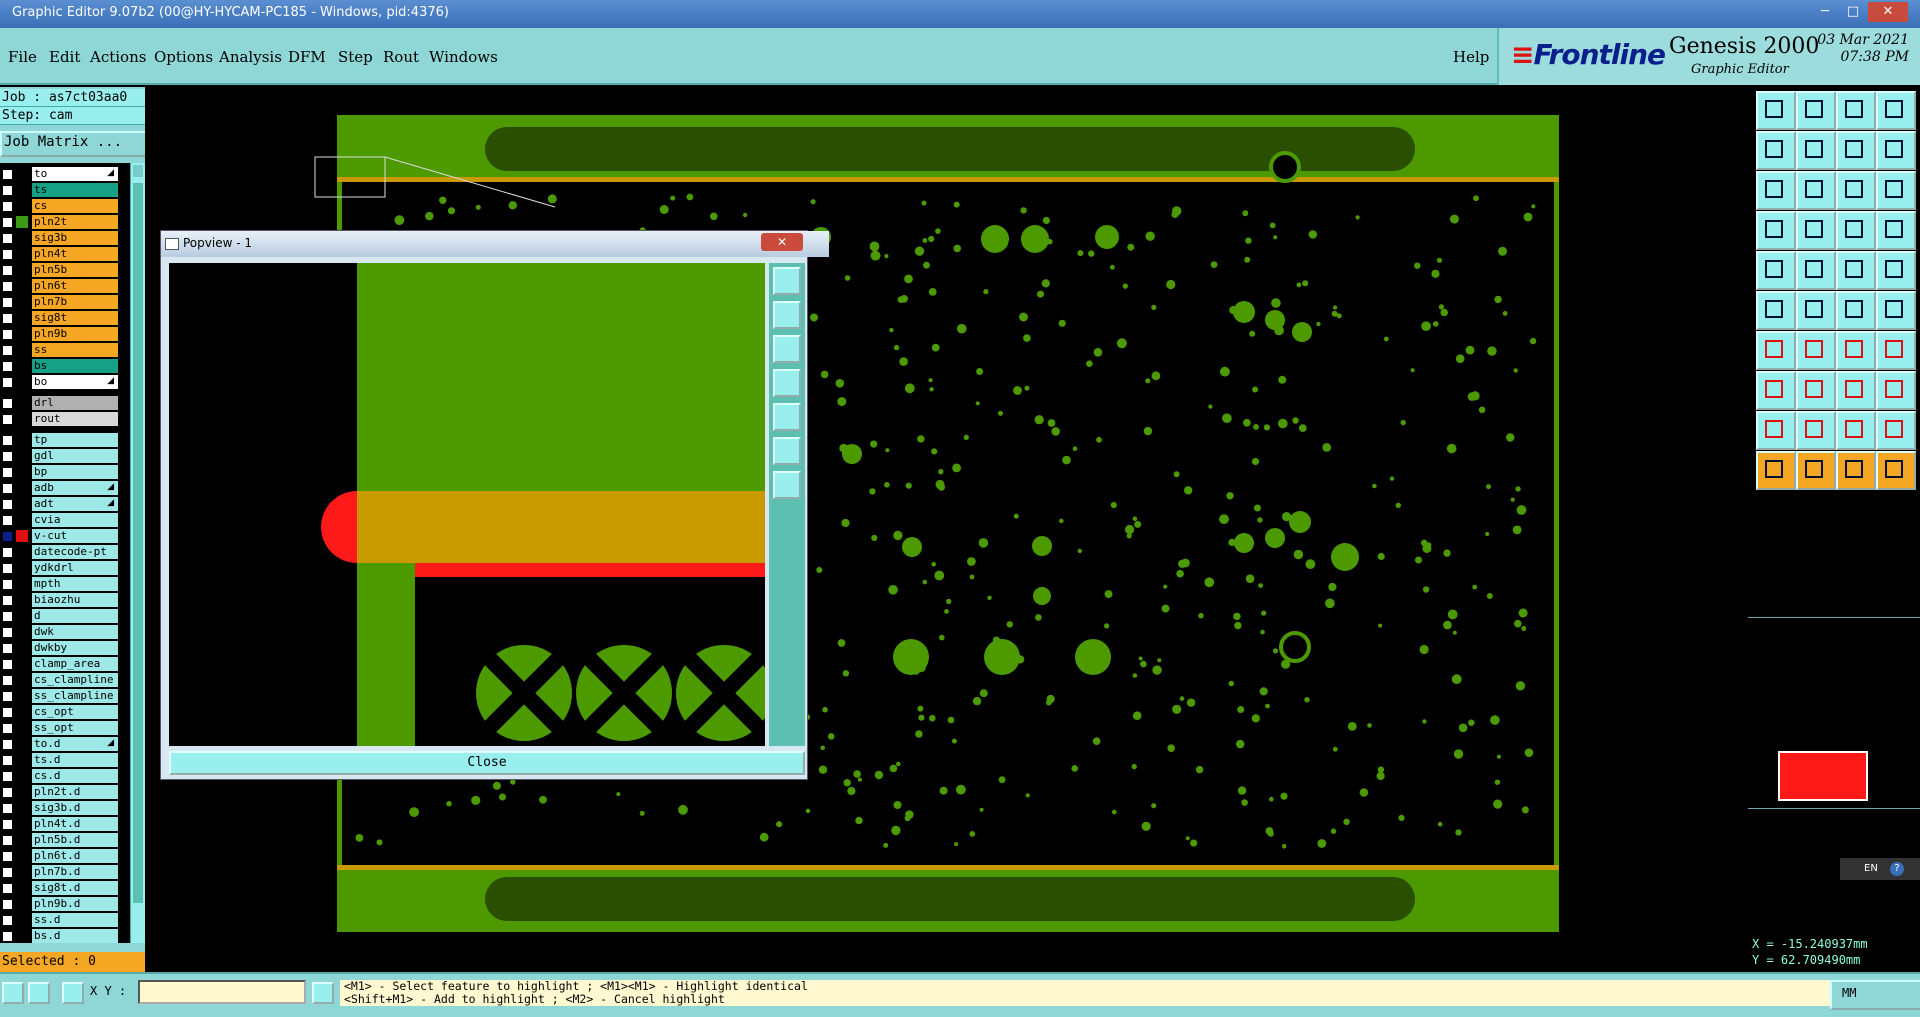 The height and width of the screenshot is (1017, 1920). Describe the element at coordinates (787, 315) in the screenshot. I see `popview-pan-up-icon` at that location.